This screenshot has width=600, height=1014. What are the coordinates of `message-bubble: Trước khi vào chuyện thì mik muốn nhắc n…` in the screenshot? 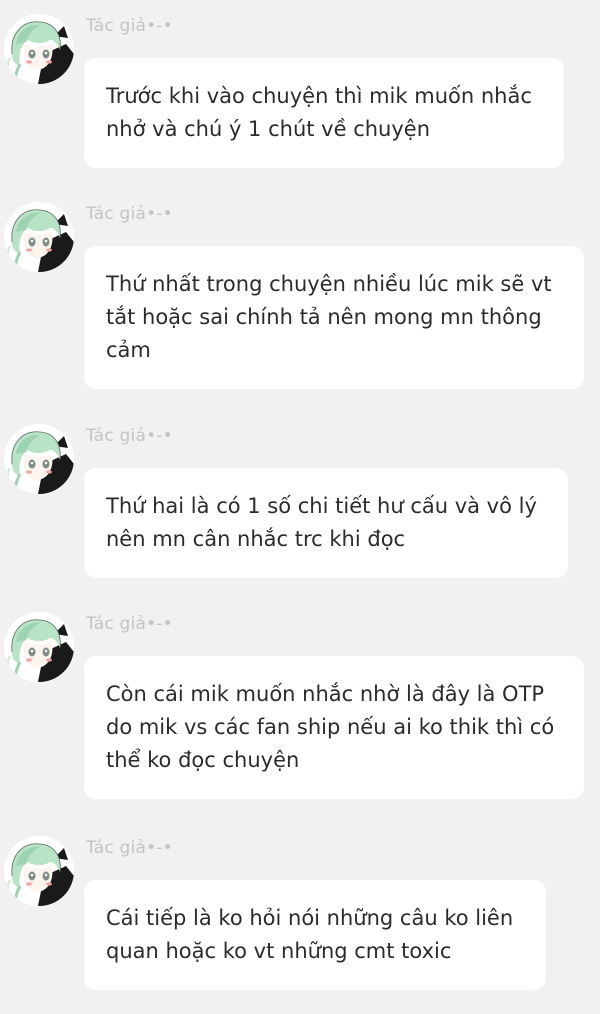 It's located at (324, 113).